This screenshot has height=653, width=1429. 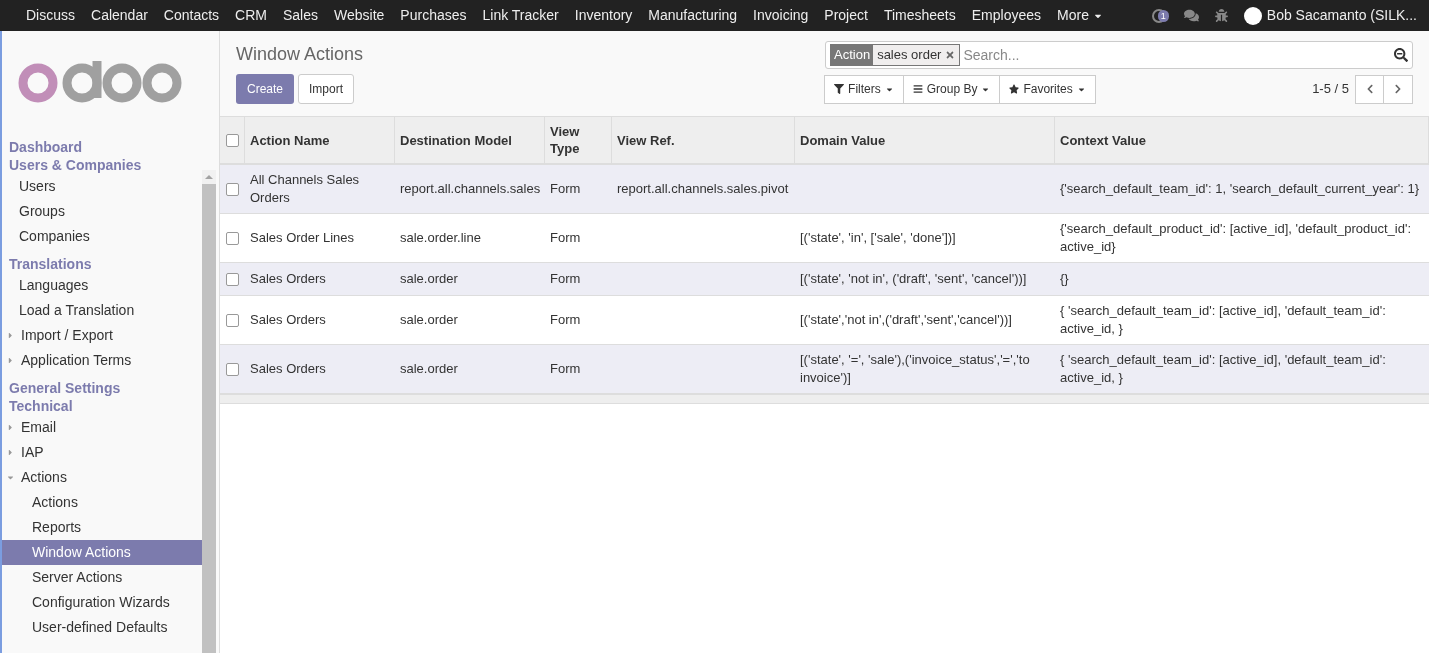 What do you see at coordinates (102, 165) in the screenshot?
I see `menu-section-header: Users & Companies` at bounding box center [102, 165].